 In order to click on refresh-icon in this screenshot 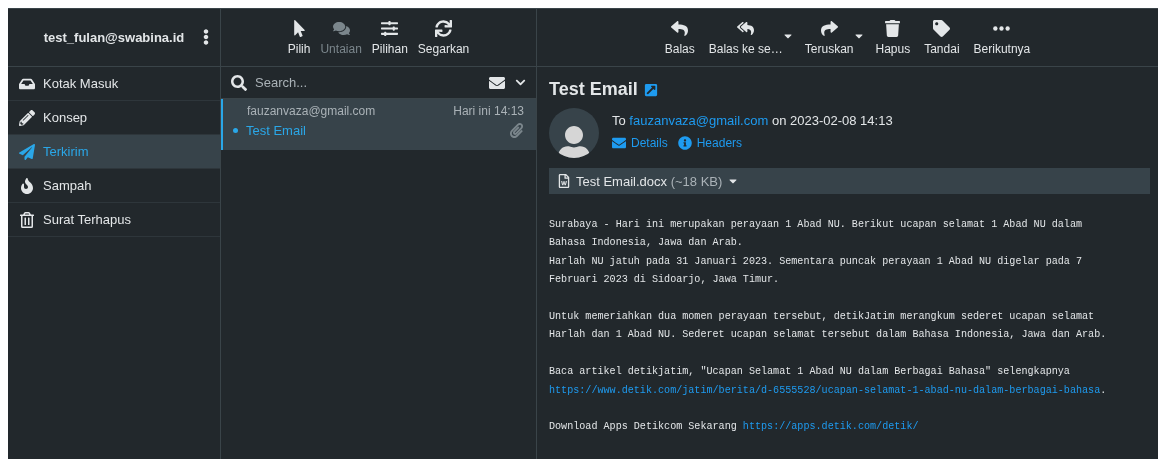, I will do `click(444, 28)`.